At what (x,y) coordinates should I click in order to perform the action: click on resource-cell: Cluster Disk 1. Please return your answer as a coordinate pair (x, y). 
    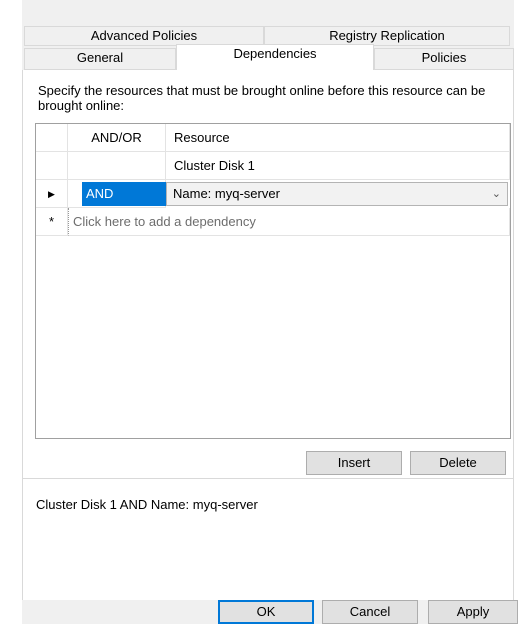
    Looking at the image, I should click on (338, 166).